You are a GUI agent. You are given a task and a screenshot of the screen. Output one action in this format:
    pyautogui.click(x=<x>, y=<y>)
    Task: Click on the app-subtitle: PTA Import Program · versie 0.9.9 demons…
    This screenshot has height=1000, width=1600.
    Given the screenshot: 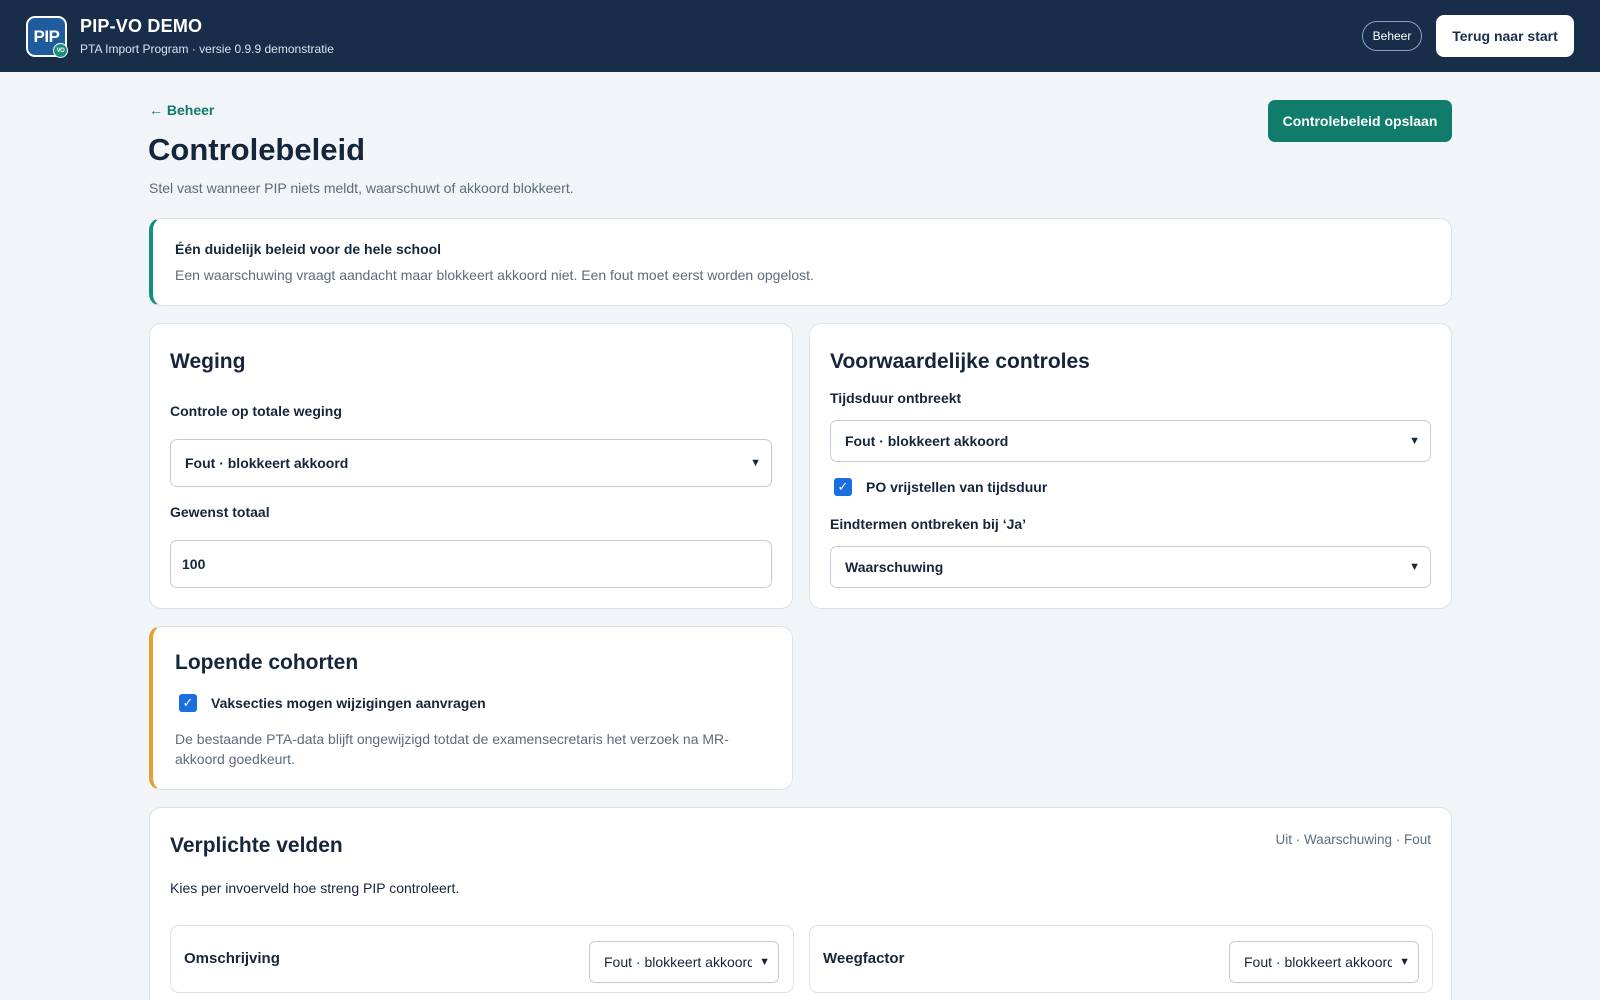 What is the action you would take?
    pyautogui.click(x=207, y=49)
    